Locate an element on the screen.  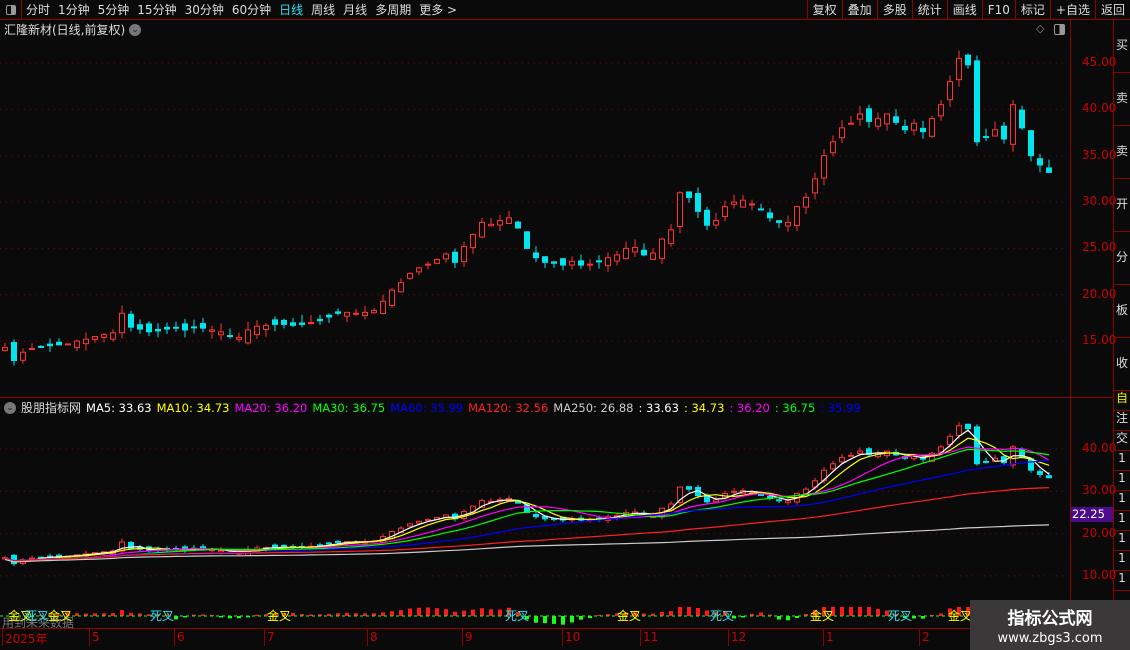
price-tick-label: 35.00 is located at coordinates (1099, 154).